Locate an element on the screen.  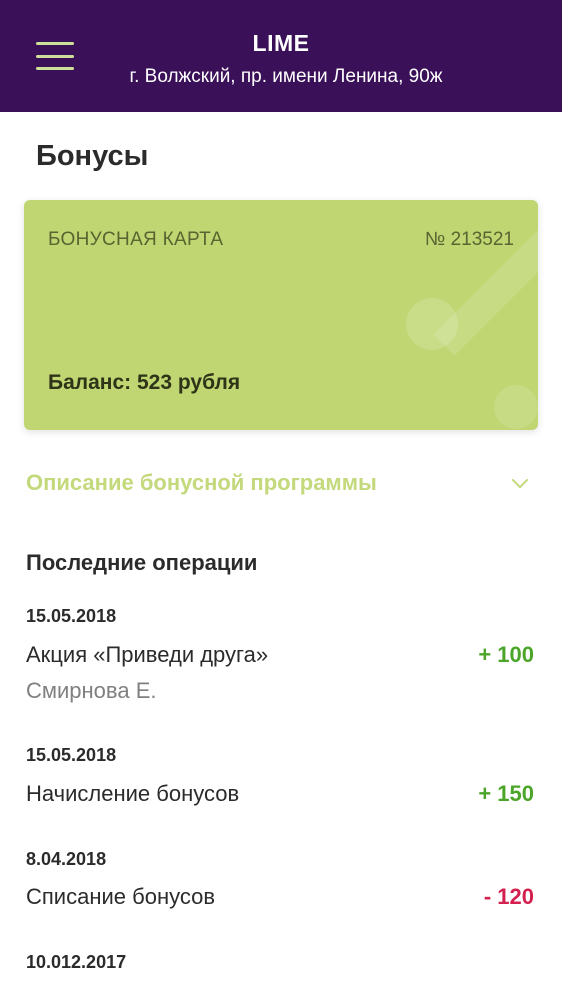
operation-amount: + 100 is located at coordinates (506, 654).